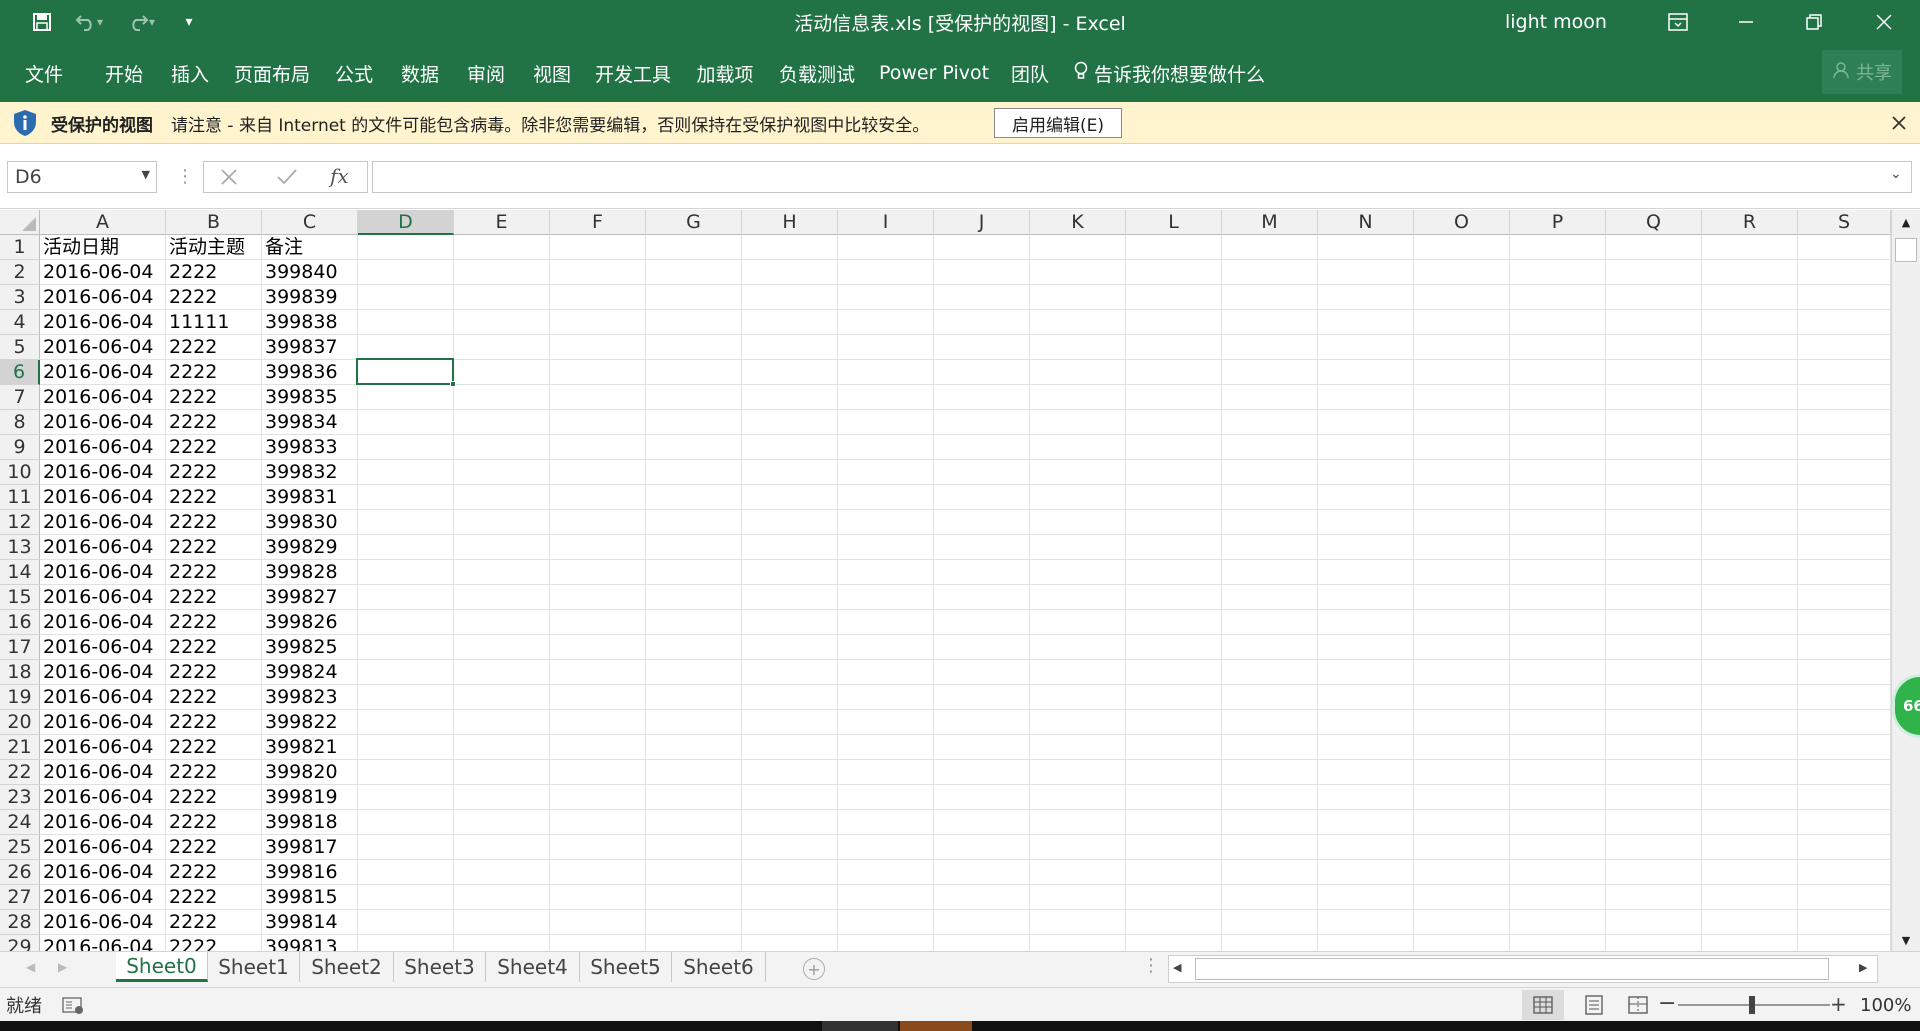 The image size is (1920, 1031). Describe the element at coordinates (310, 697) in the screenshot. I see `cell-c19: 399823` at that location.